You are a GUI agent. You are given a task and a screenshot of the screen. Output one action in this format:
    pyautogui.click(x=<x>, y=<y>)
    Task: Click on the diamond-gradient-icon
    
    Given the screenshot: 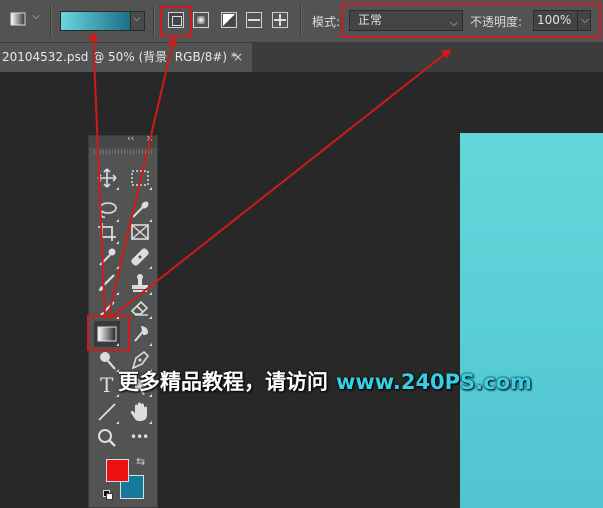 What is the action you would take?
    pyautogui.click(x=280, y=20)
    